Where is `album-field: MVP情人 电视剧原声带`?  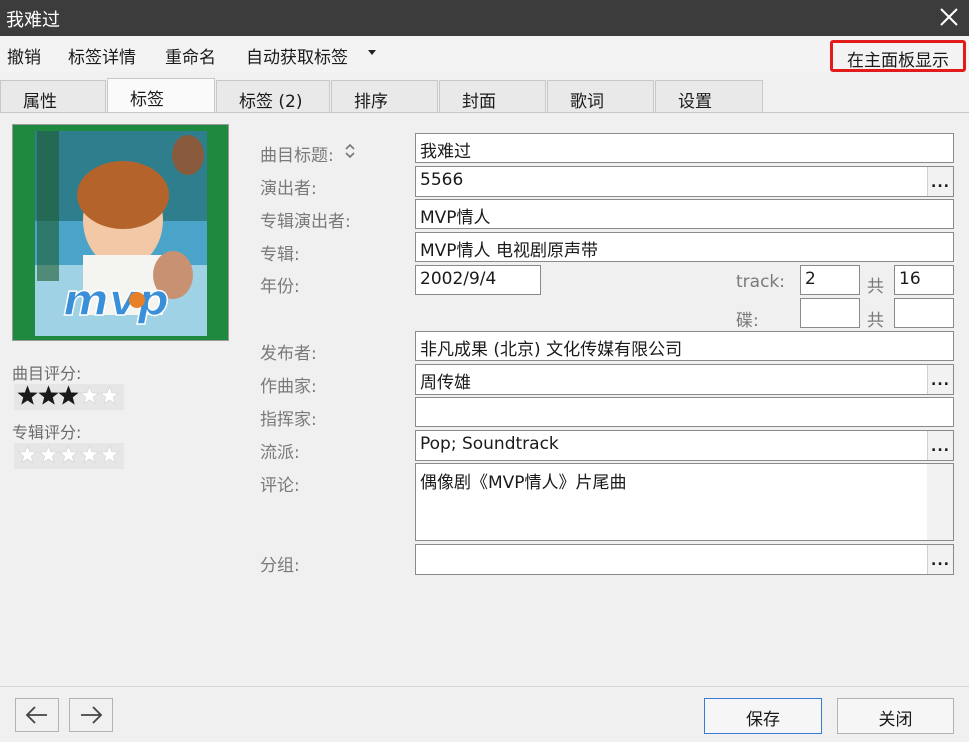
album-field: MVP情人 电视剧原声带 is located at coordinates (684, 247).